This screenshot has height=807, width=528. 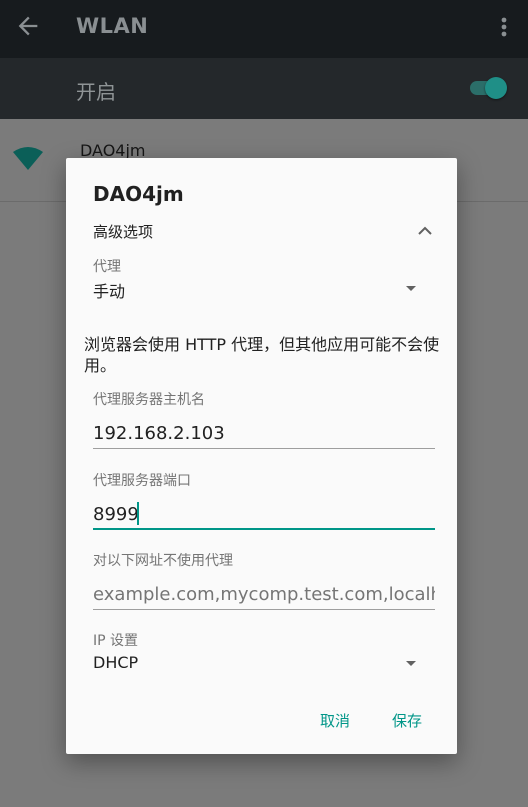 I want to click on back-arrow-icon, so click(x=28, y=26).